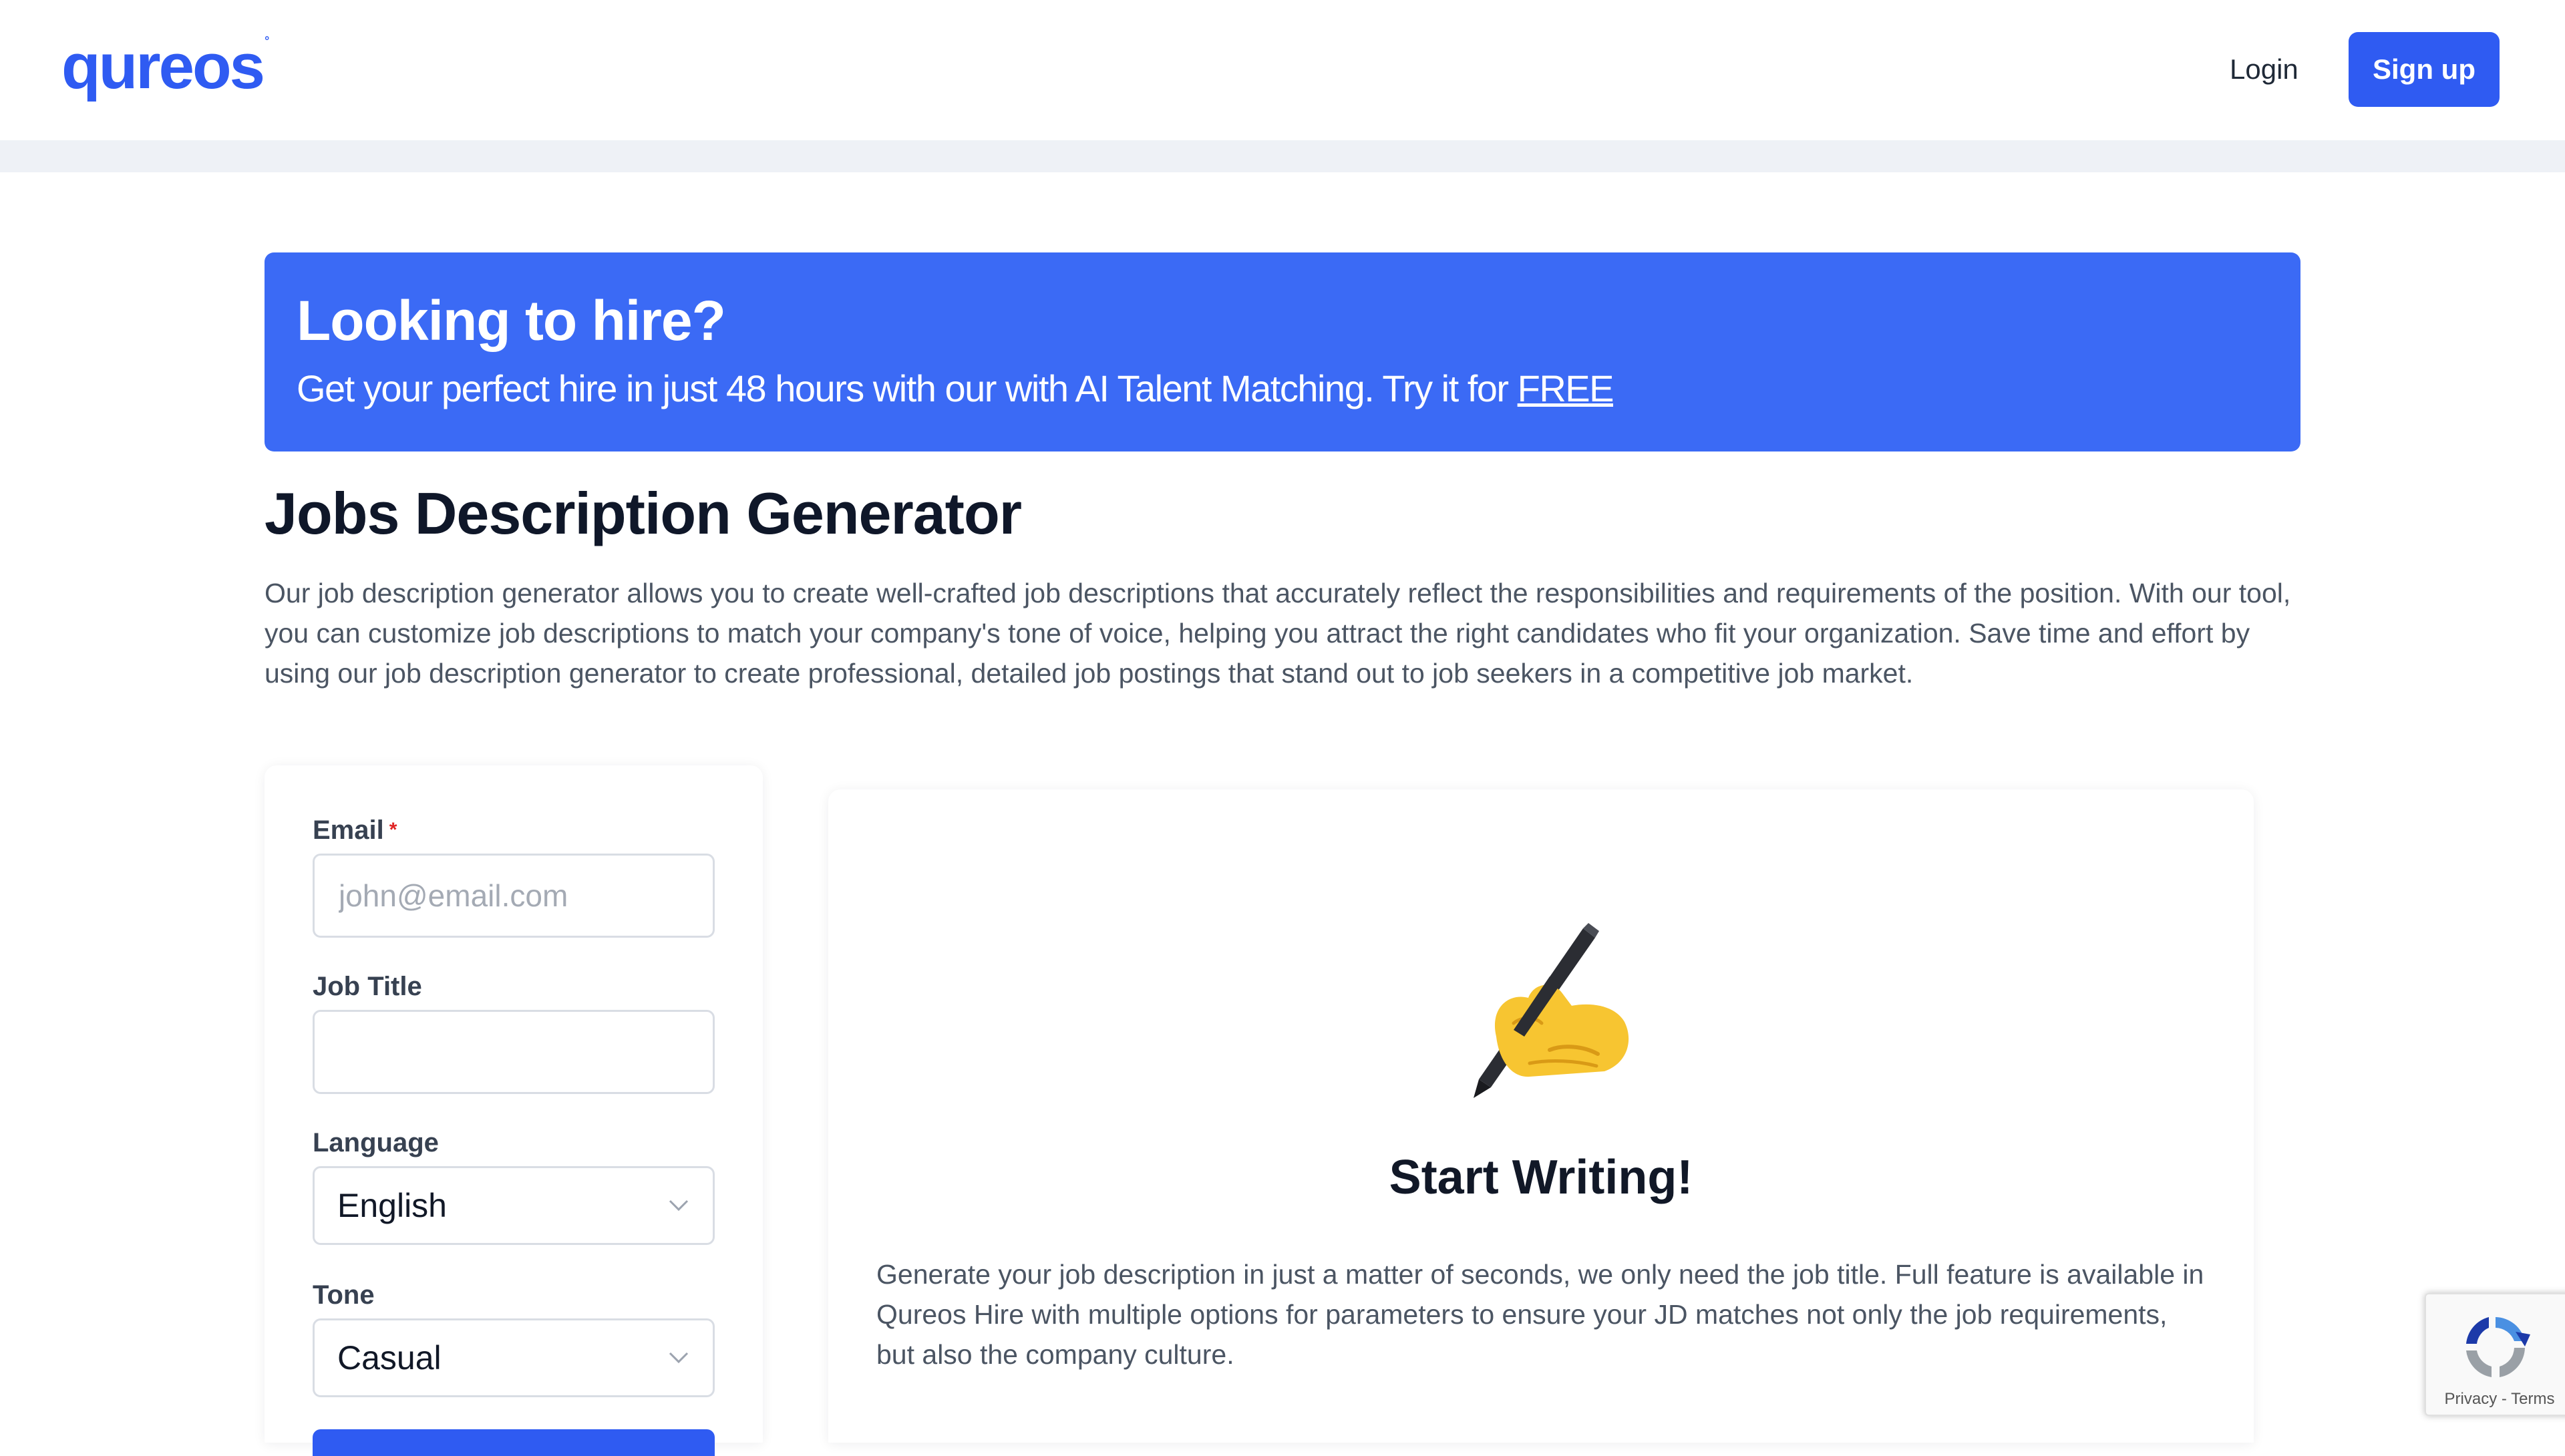 The image size is (2565, 1456). What do you see at coordinates (514, 1357) in the screenshot?
I see `tone-select: Casual` at bounding box center [514, 1357].